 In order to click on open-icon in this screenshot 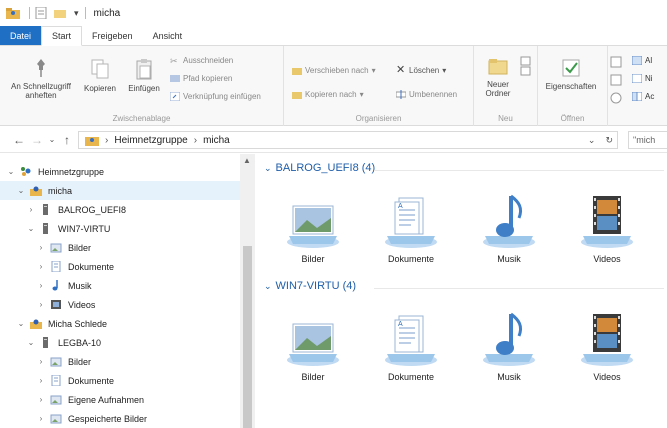, I will do `click(616, 62)`.